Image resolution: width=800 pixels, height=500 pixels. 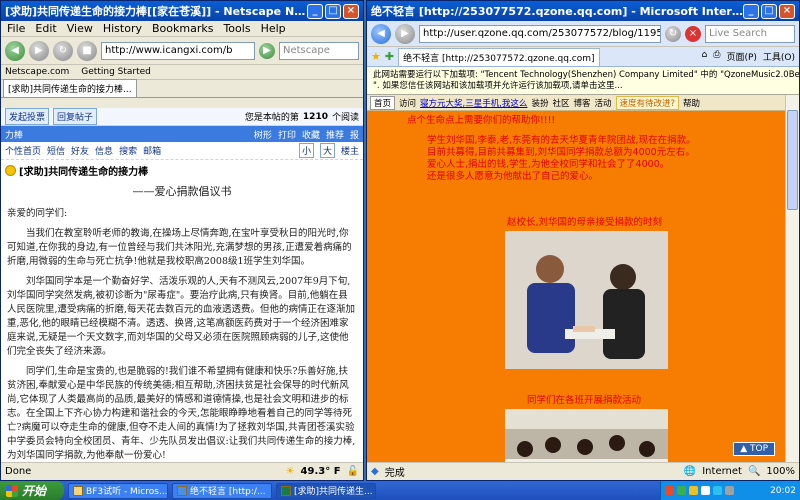 What do you see at coordinates (104, 150) in the screenshot?
I see `nav-info: 信息` at bounding box center [104, 150].